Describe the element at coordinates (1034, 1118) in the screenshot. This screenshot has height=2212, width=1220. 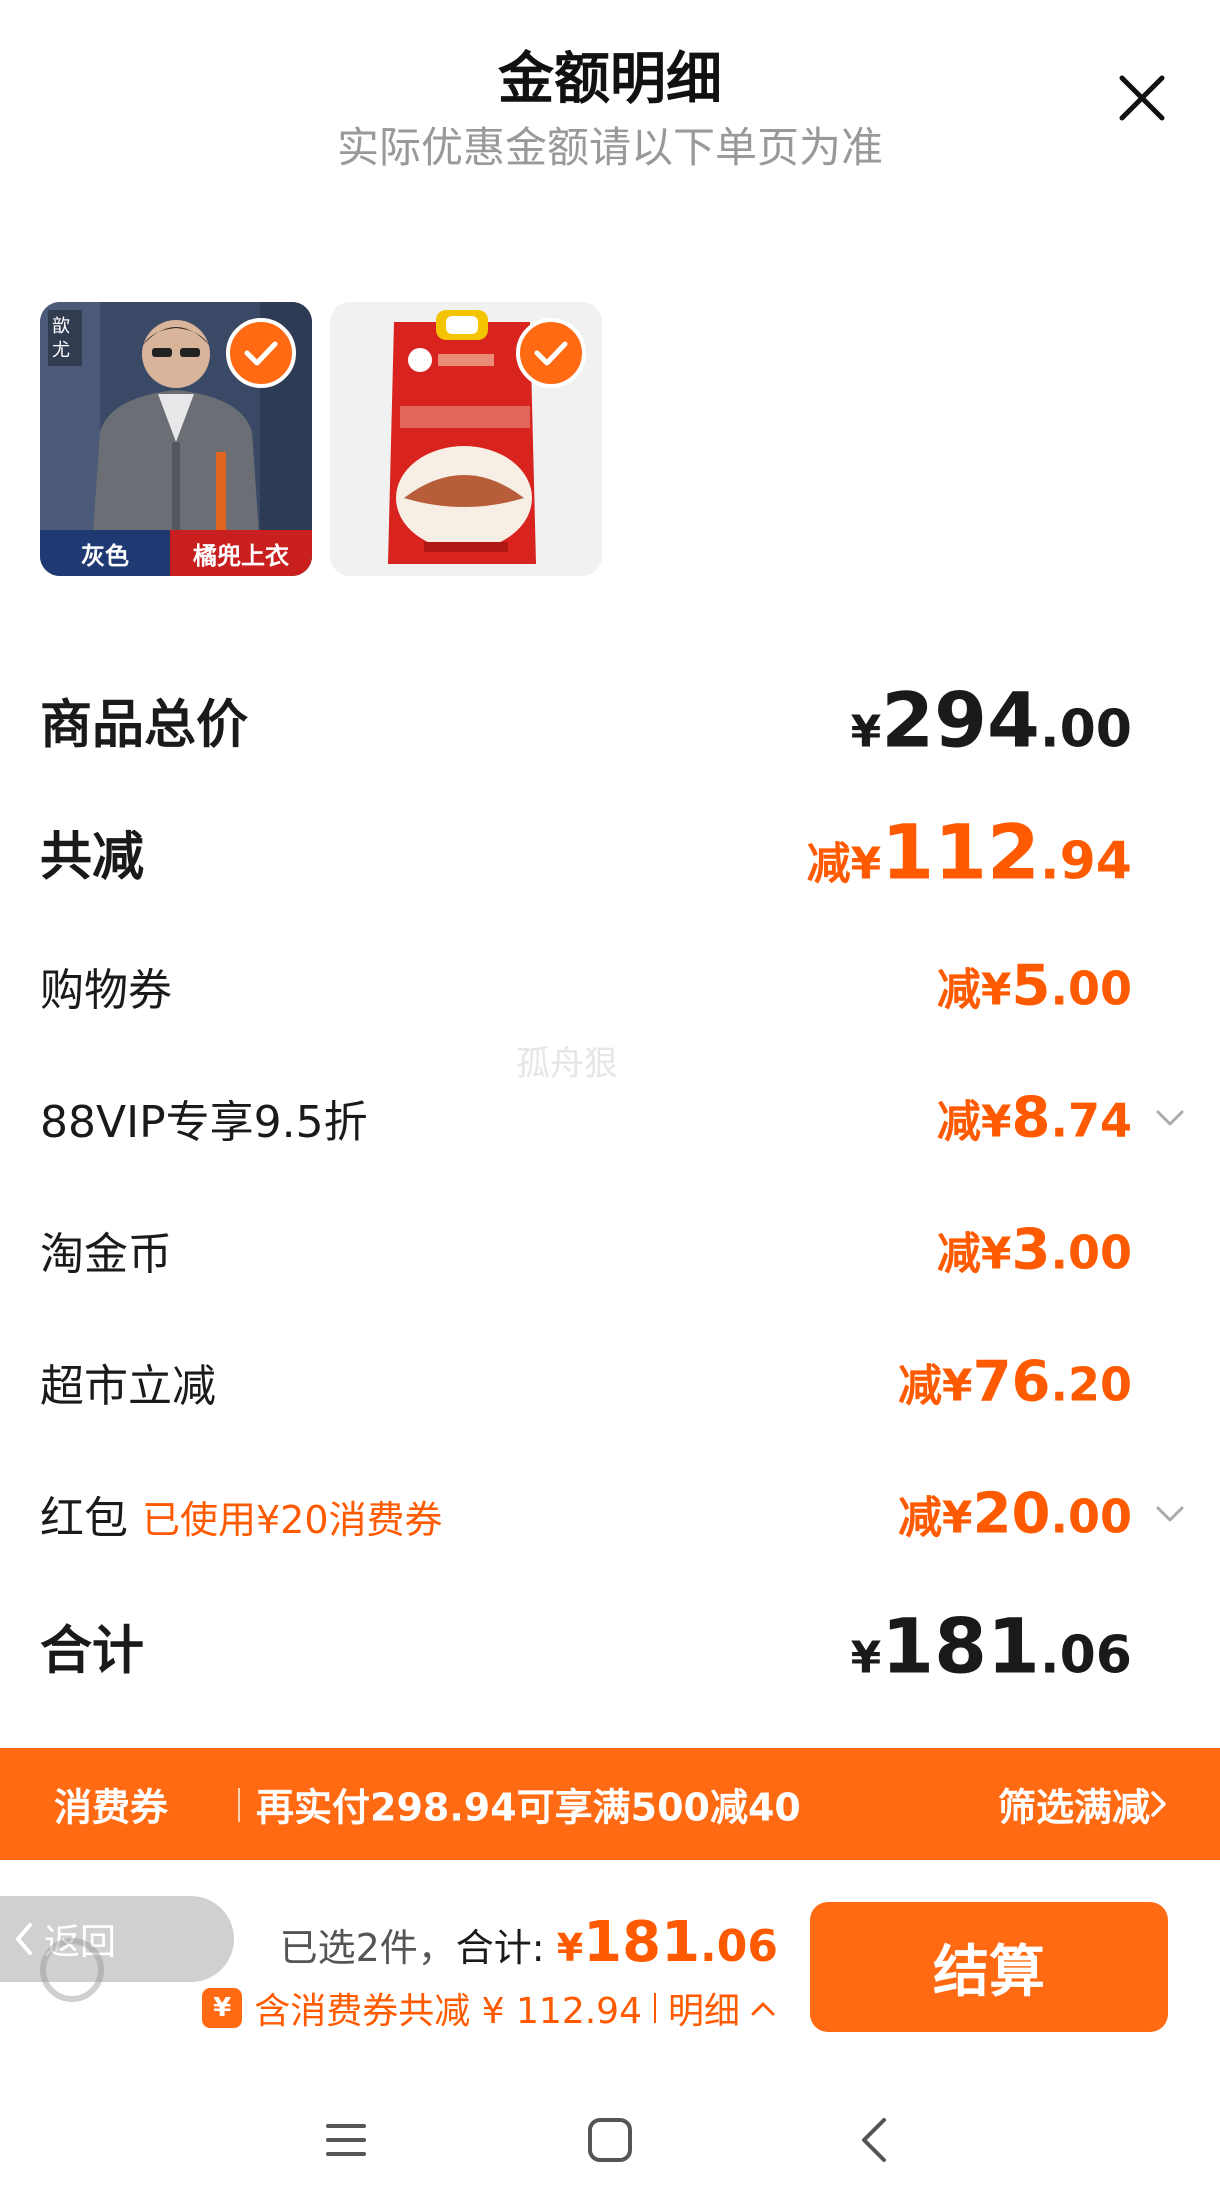
I see `row-value: 减¥8.74` at that location.